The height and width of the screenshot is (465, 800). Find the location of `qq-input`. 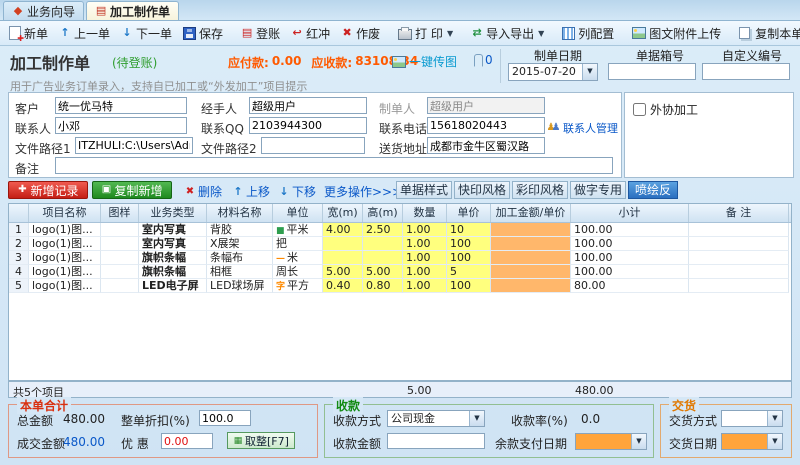

qq-input is located at coordinates (308, 125).